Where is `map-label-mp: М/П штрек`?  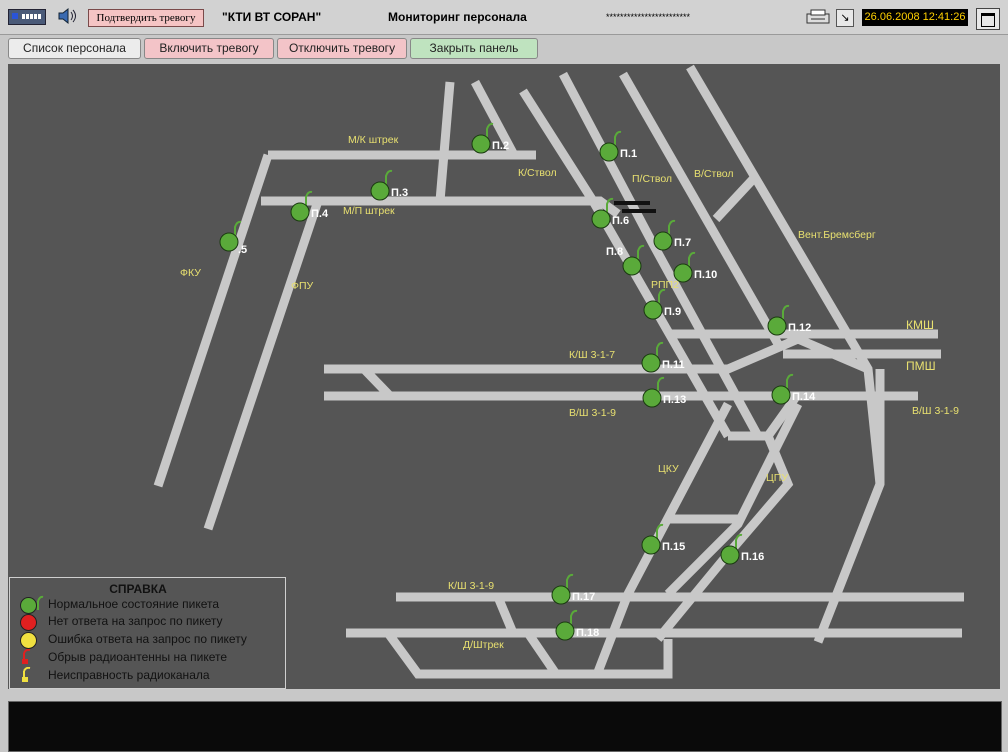
map-label-mp: М/П штрек is located at coordinates (369, 211).